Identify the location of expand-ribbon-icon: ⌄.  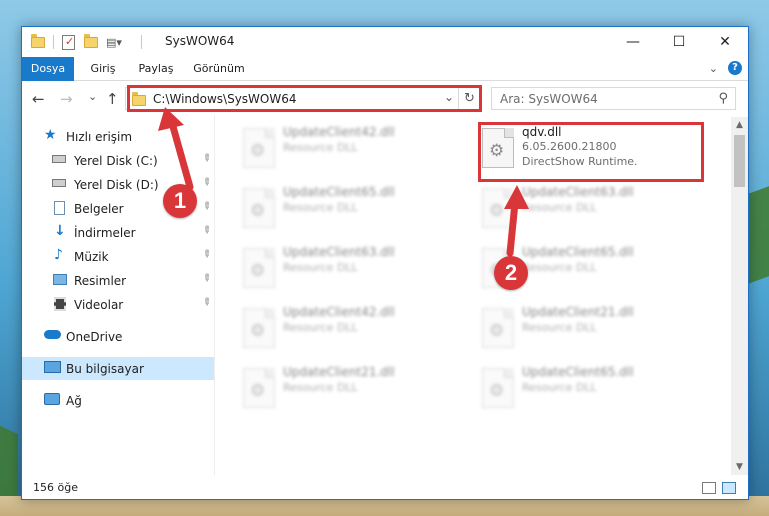
(713, 68).